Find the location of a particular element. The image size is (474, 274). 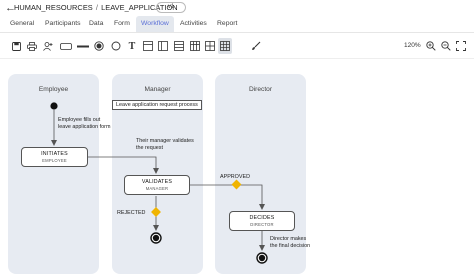

node-title: DECIDES is located at coordinates (262, 218).